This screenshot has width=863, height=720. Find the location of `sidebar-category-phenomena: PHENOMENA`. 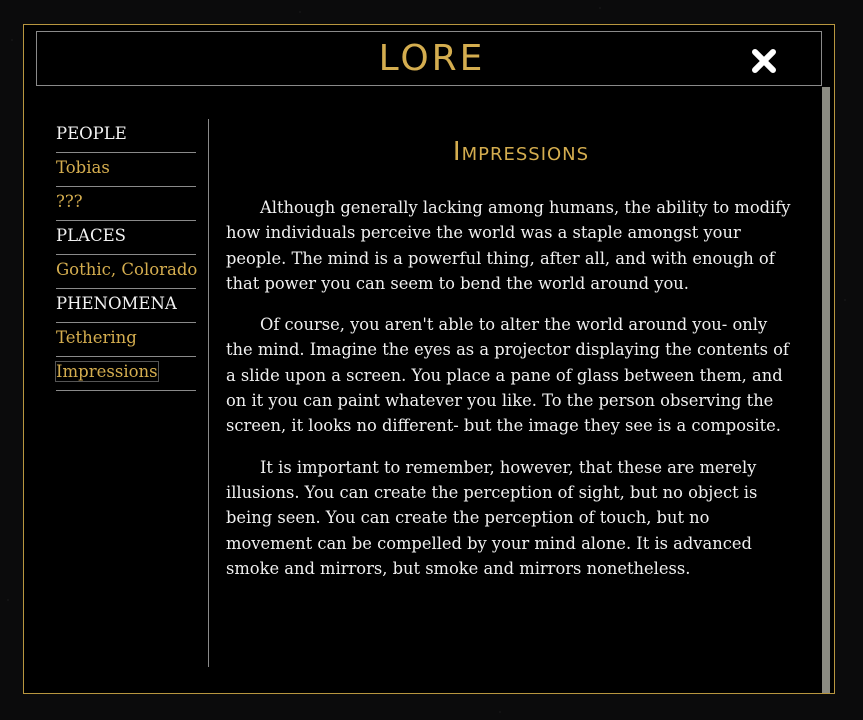

sidebar-category-phenomena: PHENOMENA is located at coordinates (126, 306).